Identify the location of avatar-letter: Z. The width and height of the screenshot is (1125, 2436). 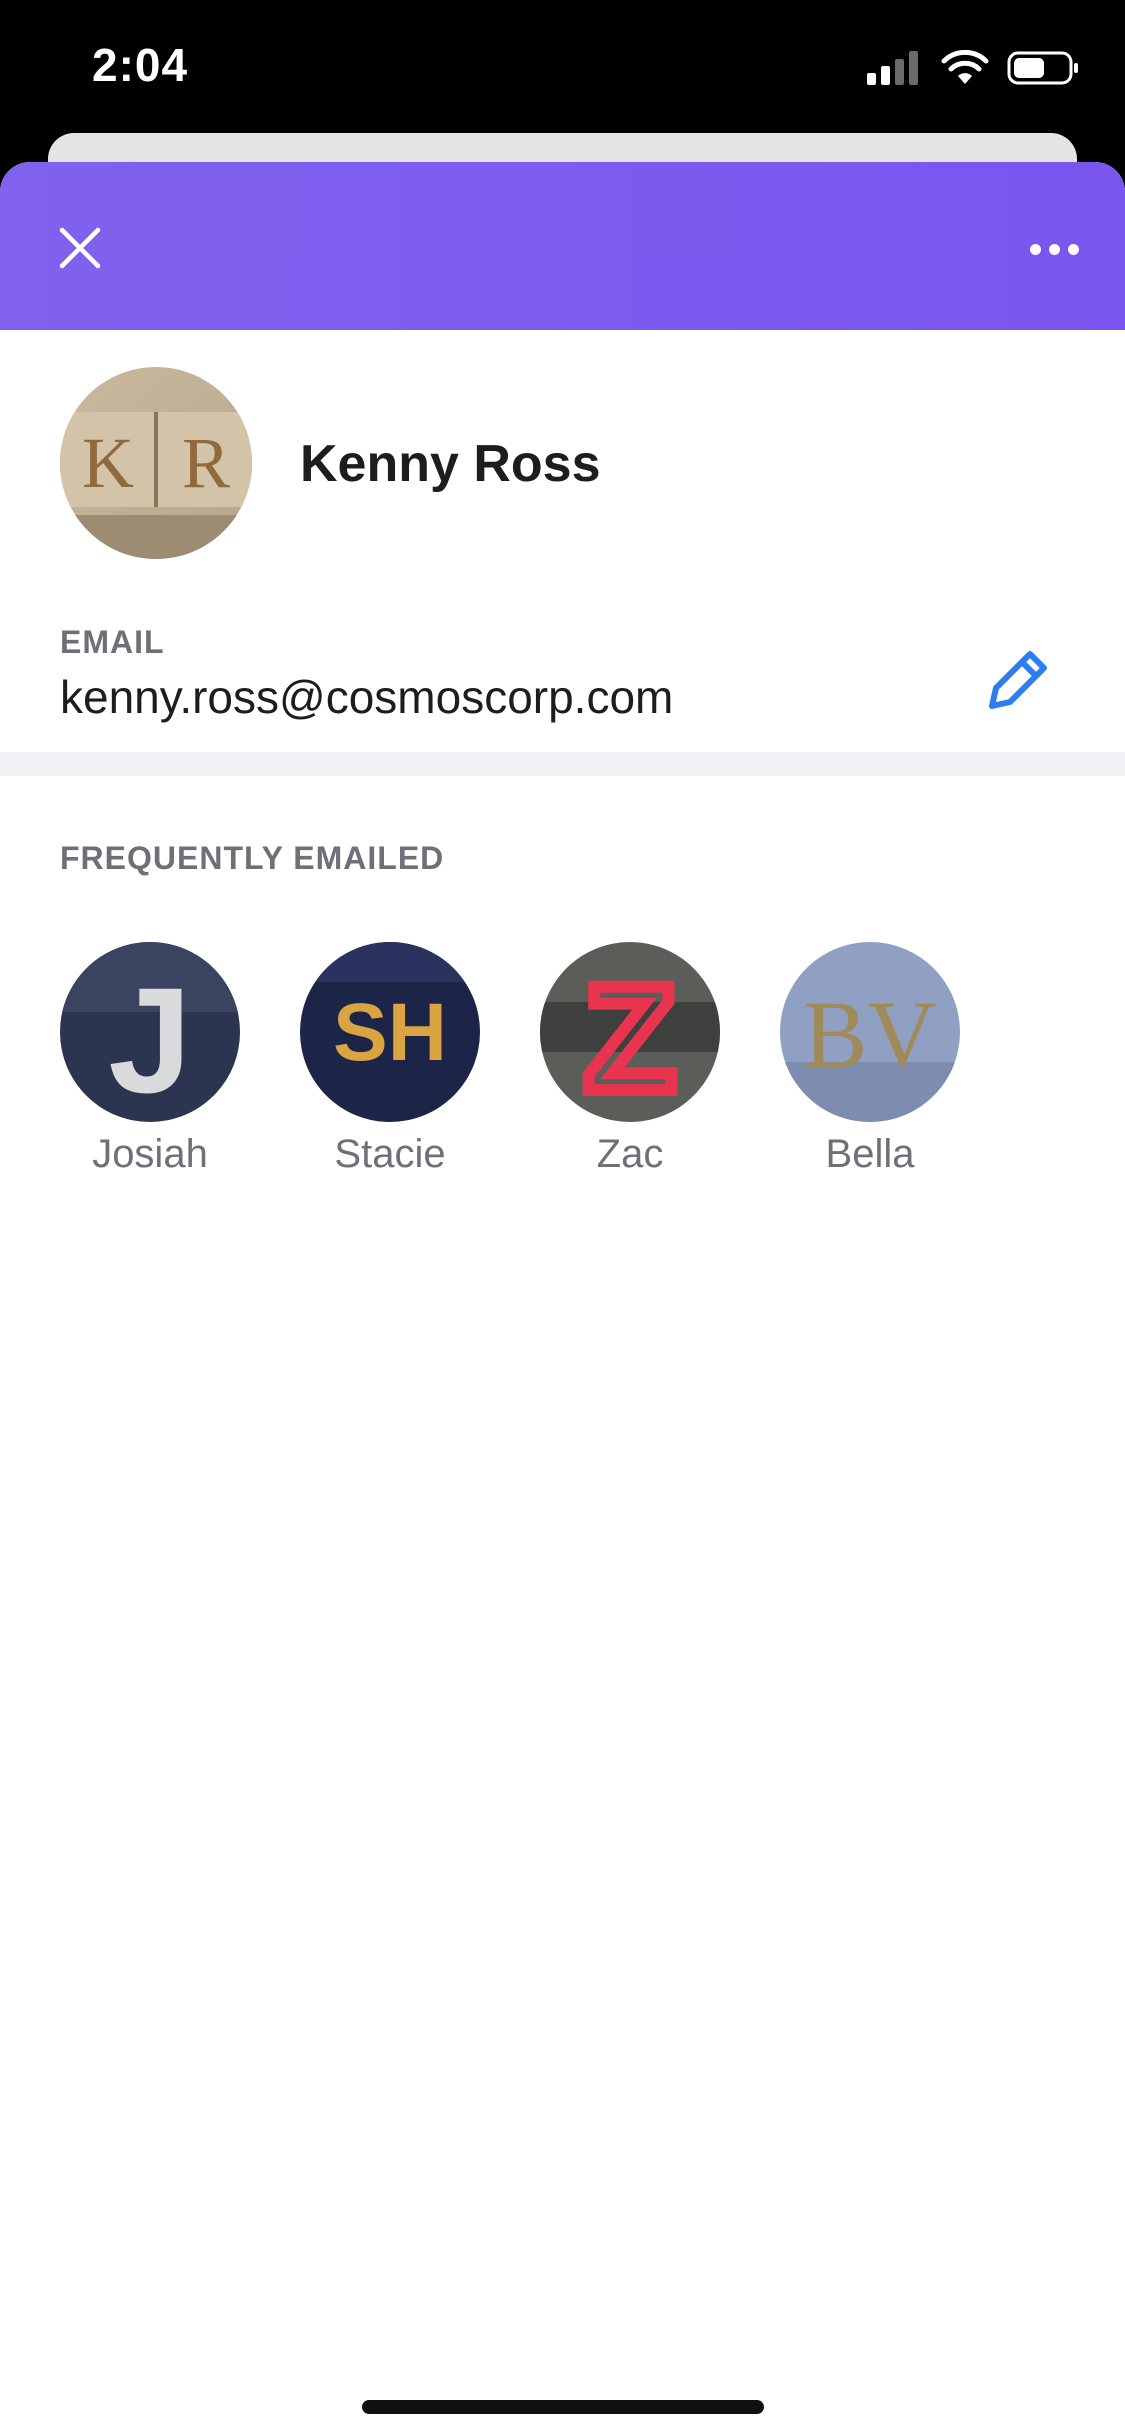
(630, 1038).